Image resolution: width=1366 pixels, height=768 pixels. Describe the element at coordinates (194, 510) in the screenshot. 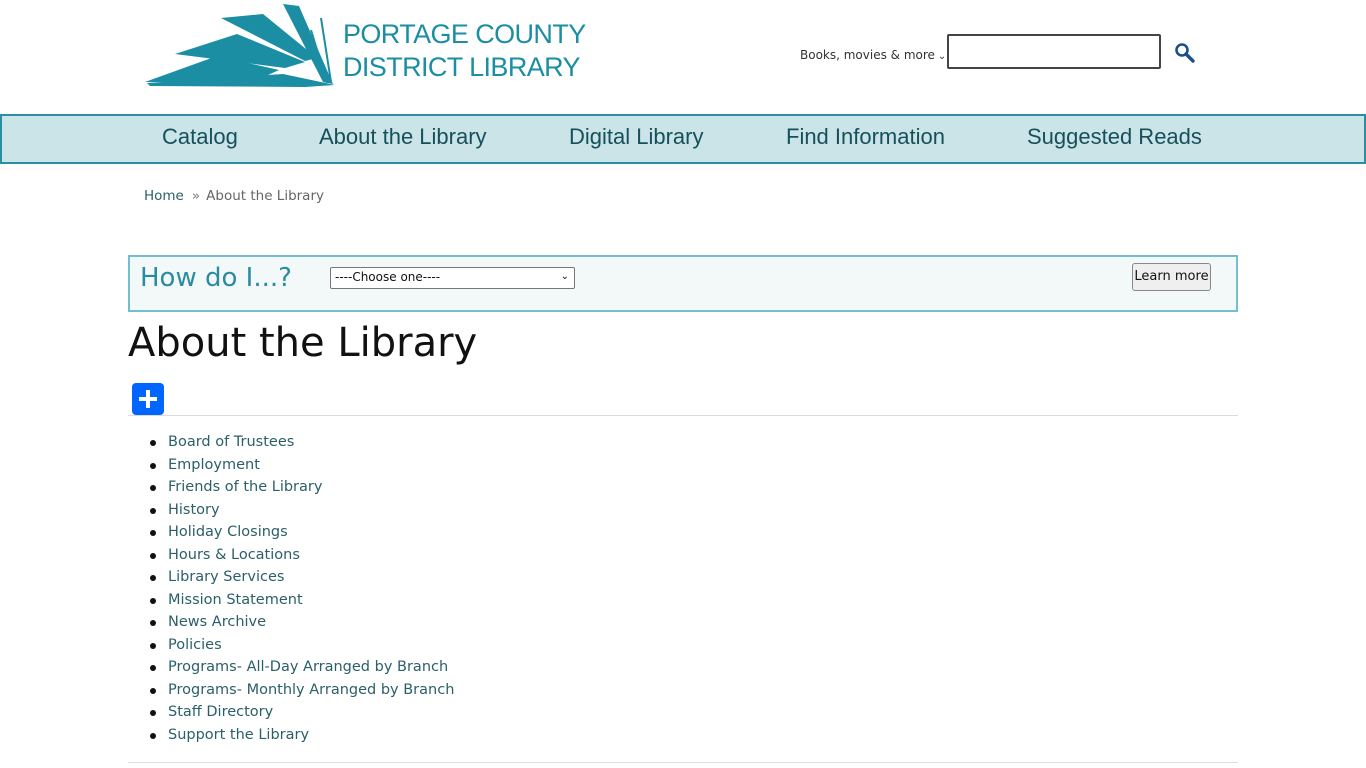

I see `link-history: History` at that location.